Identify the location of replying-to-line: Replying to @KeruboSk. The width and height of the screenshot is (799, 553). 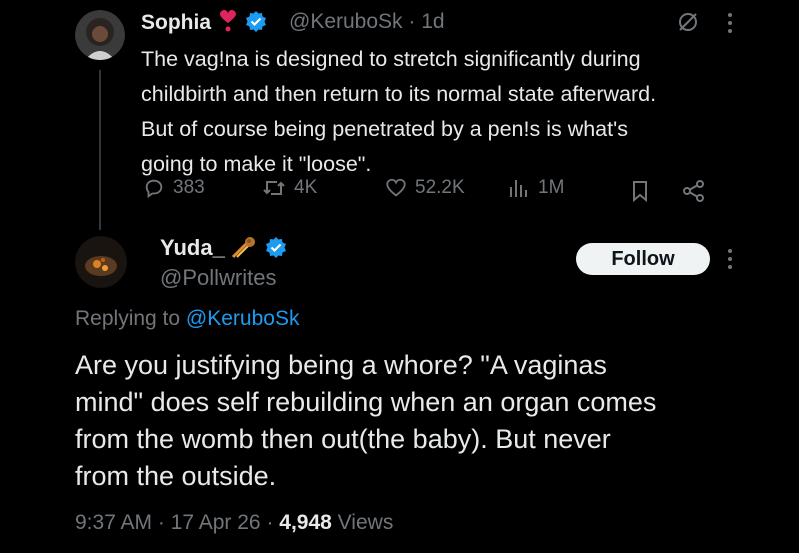
(187, 319).